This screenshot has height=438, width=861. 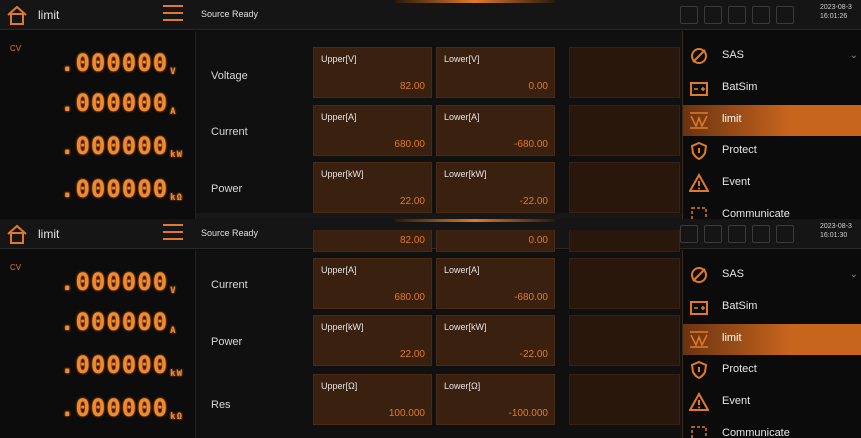 I want to click on upper-field: Upper[V] 82.00, so click(x=372, y=72).